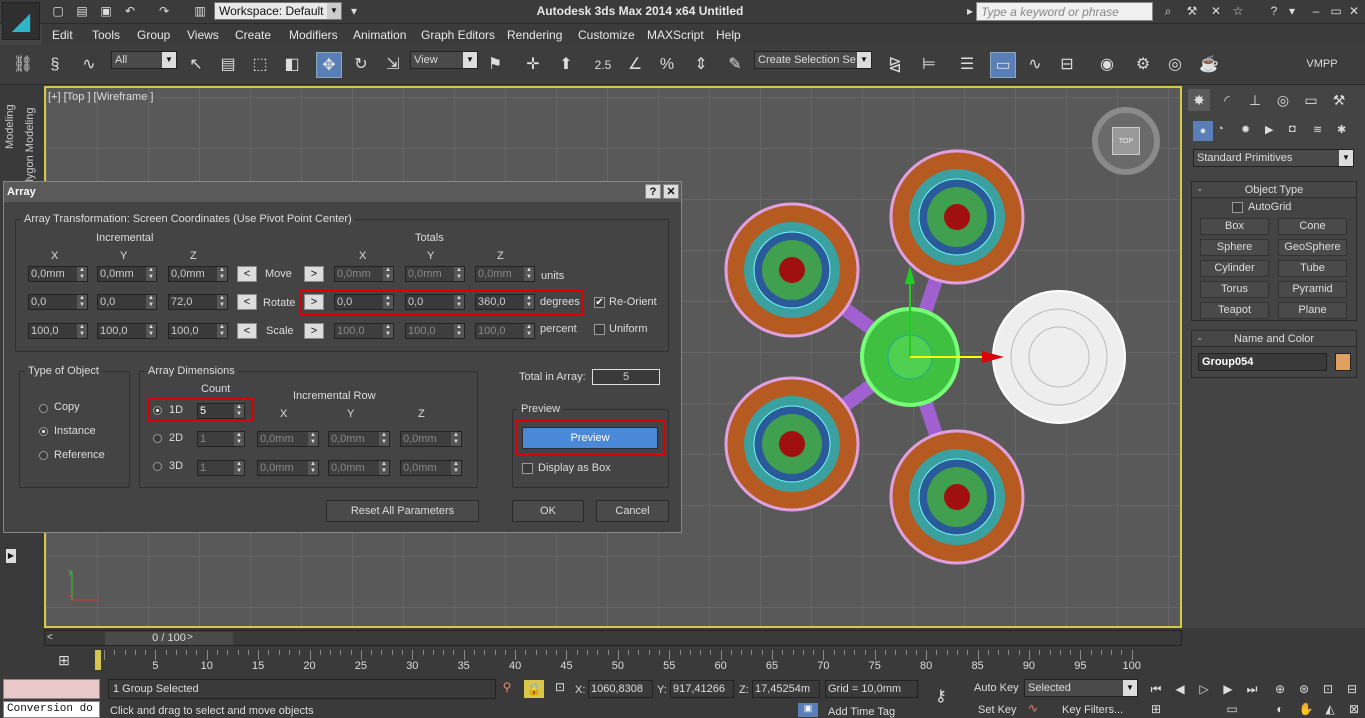 The height and width of the screenshot is (718, 1365). What do you see at coordinates (64, 661) in the screenshot?
I see `mini-curve-editor-icon: ⊞` at bounding box center [64, 661].